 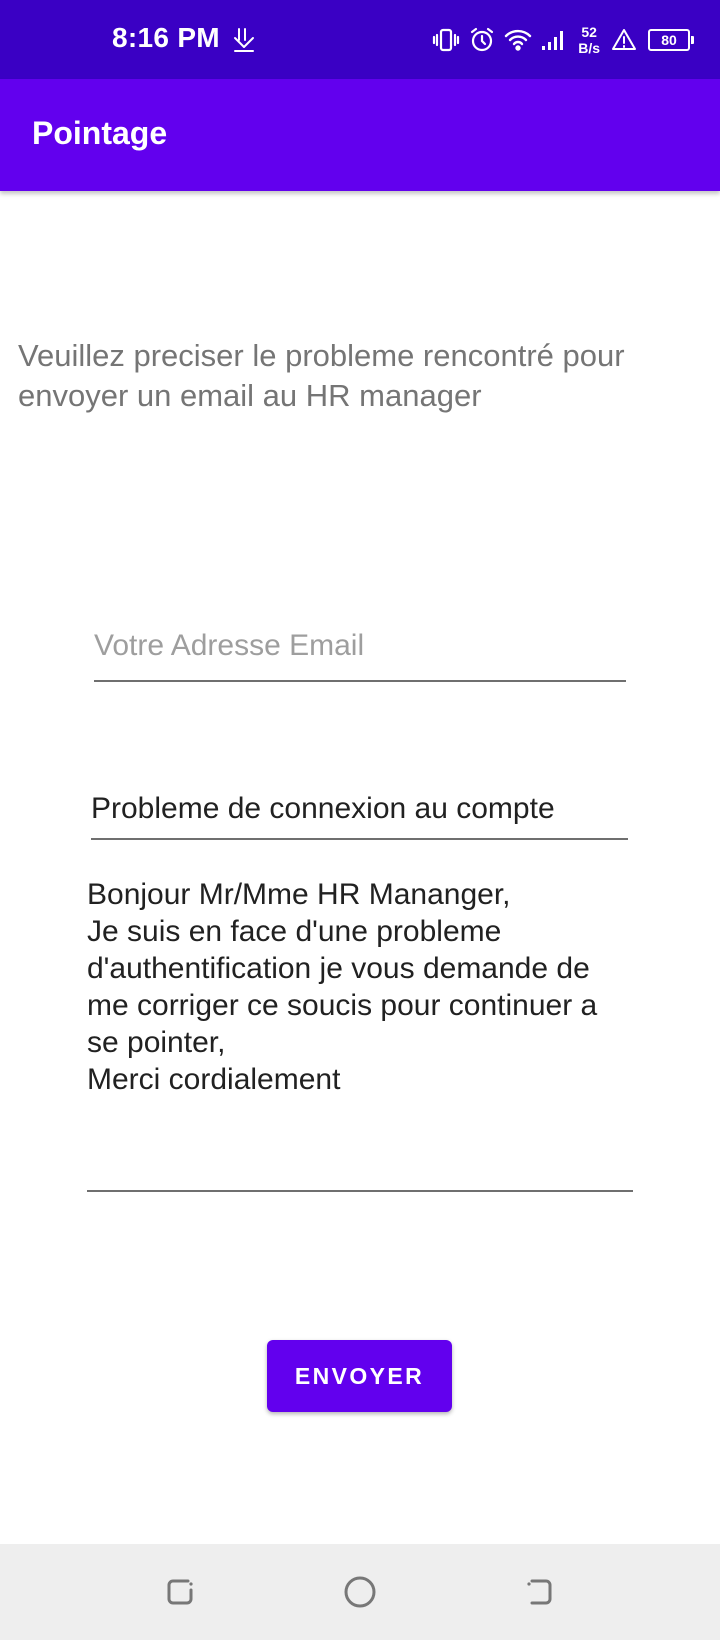 I want to click on recent-apps-icon, so click(x=180, y=1592).